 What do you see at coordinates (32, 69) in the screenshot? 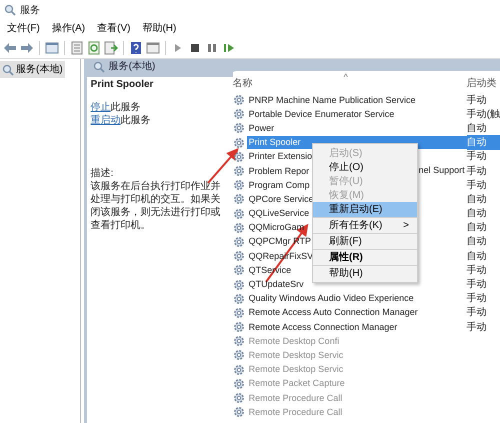
I see `tree-item: 服务(本地)` at bounding box center [32, 69].